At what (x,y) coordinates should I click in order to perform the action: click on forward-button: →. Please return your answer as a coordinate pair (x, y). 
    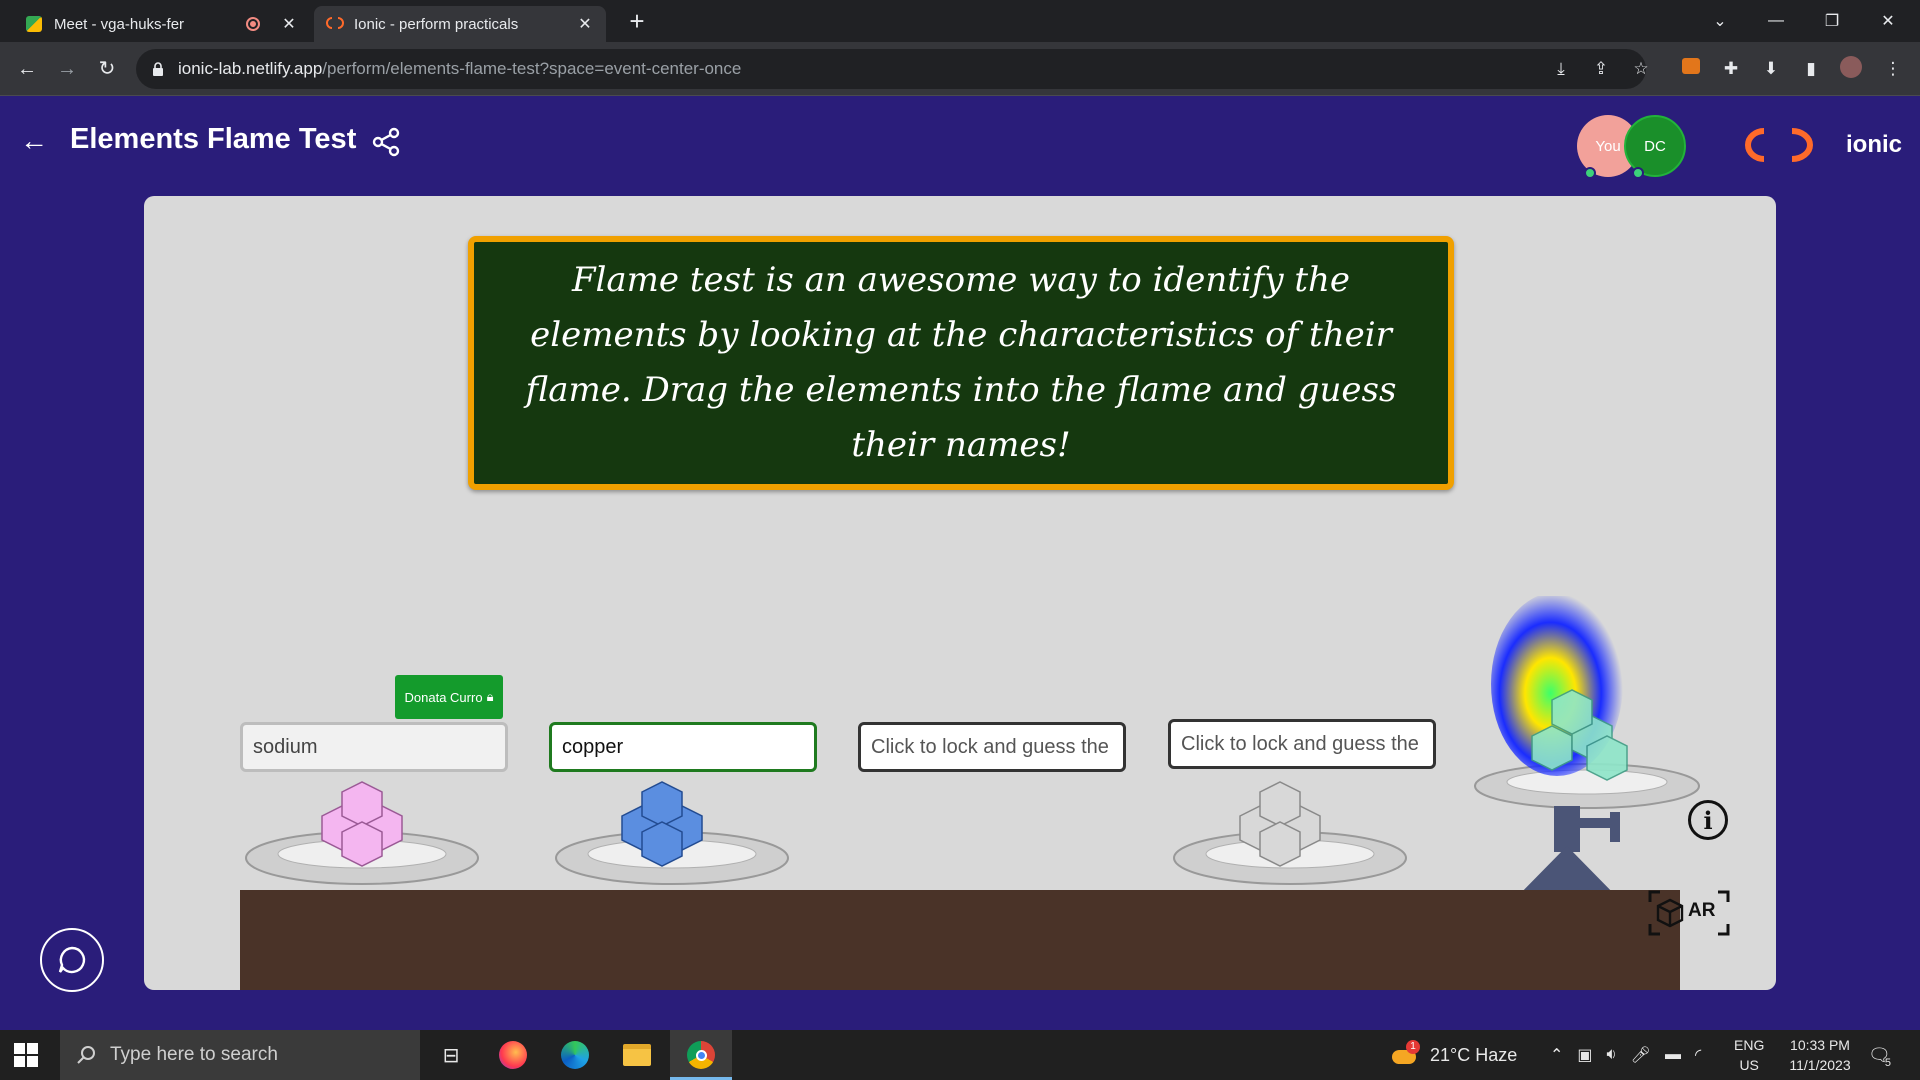
    Looking at the image, I should click on (67, 69).